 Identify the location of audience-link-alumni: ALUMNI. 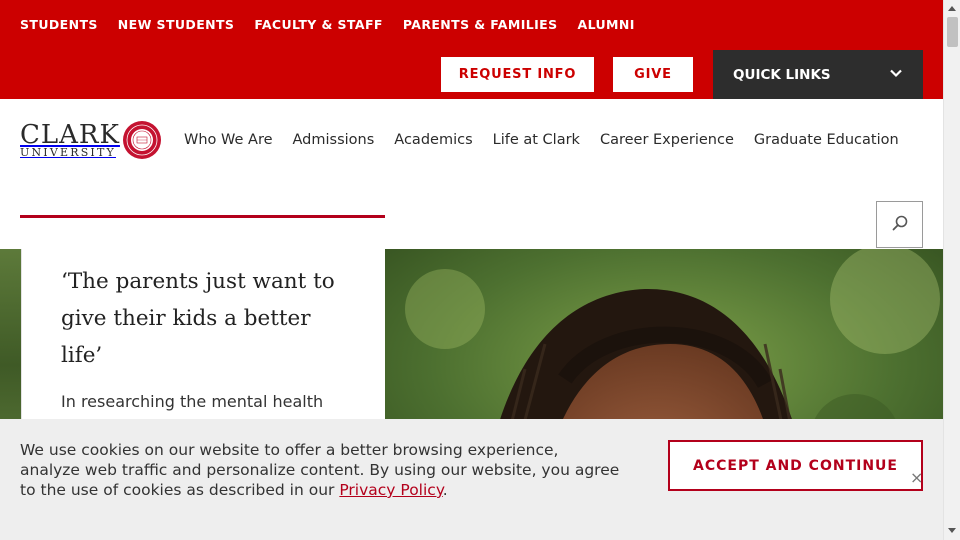
(606, 24).